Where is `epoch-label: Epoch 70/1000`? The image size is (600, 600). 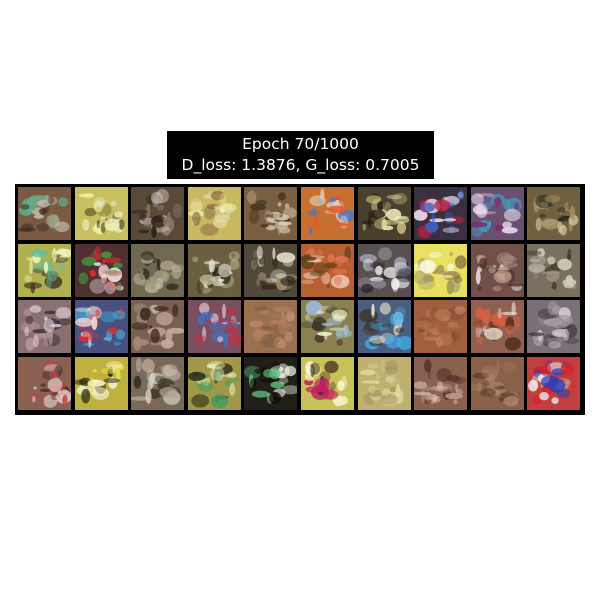
epoch-label: Epoch 70/1000 is located at coordinates (300, 144).